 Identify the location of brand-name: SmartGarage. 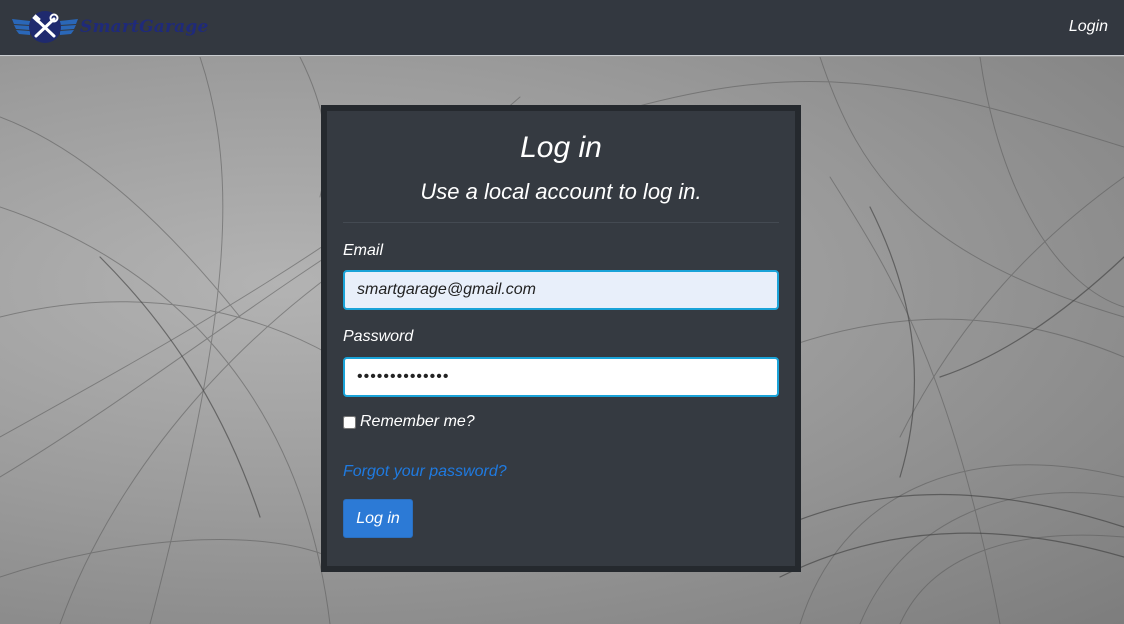
(144, 27).